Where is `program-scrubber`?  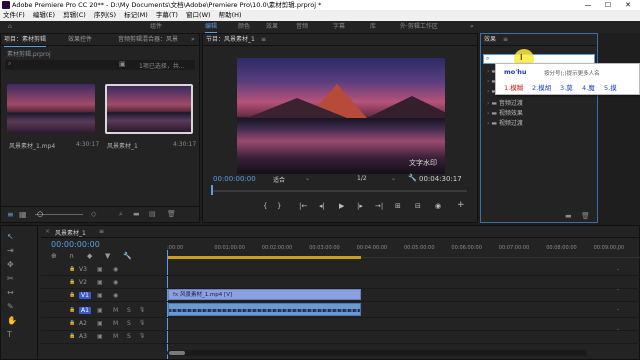 program-scrubber is located at coordinates (339, 191).